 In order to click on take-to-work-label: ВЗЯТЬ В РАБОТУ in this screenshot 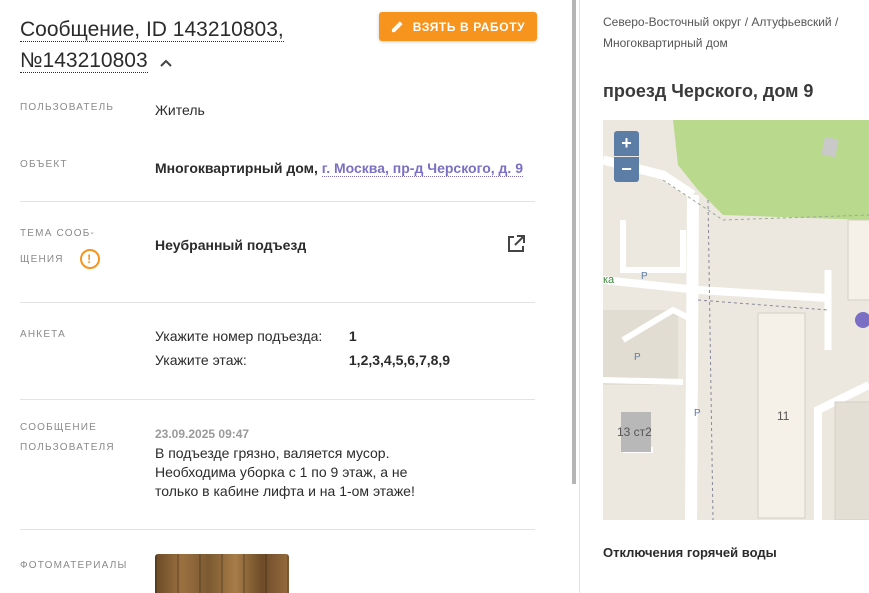, I will do `click(469, 26)`.